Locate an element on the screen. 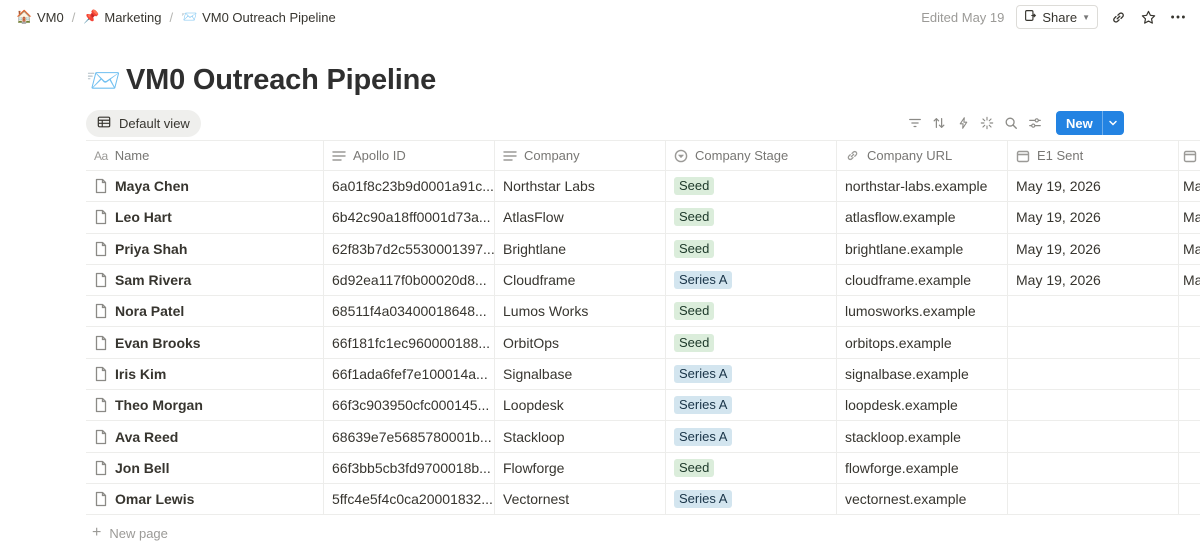 This screenshot has width=1200, height=553. link-icon is located at coordinates (1118, 17).